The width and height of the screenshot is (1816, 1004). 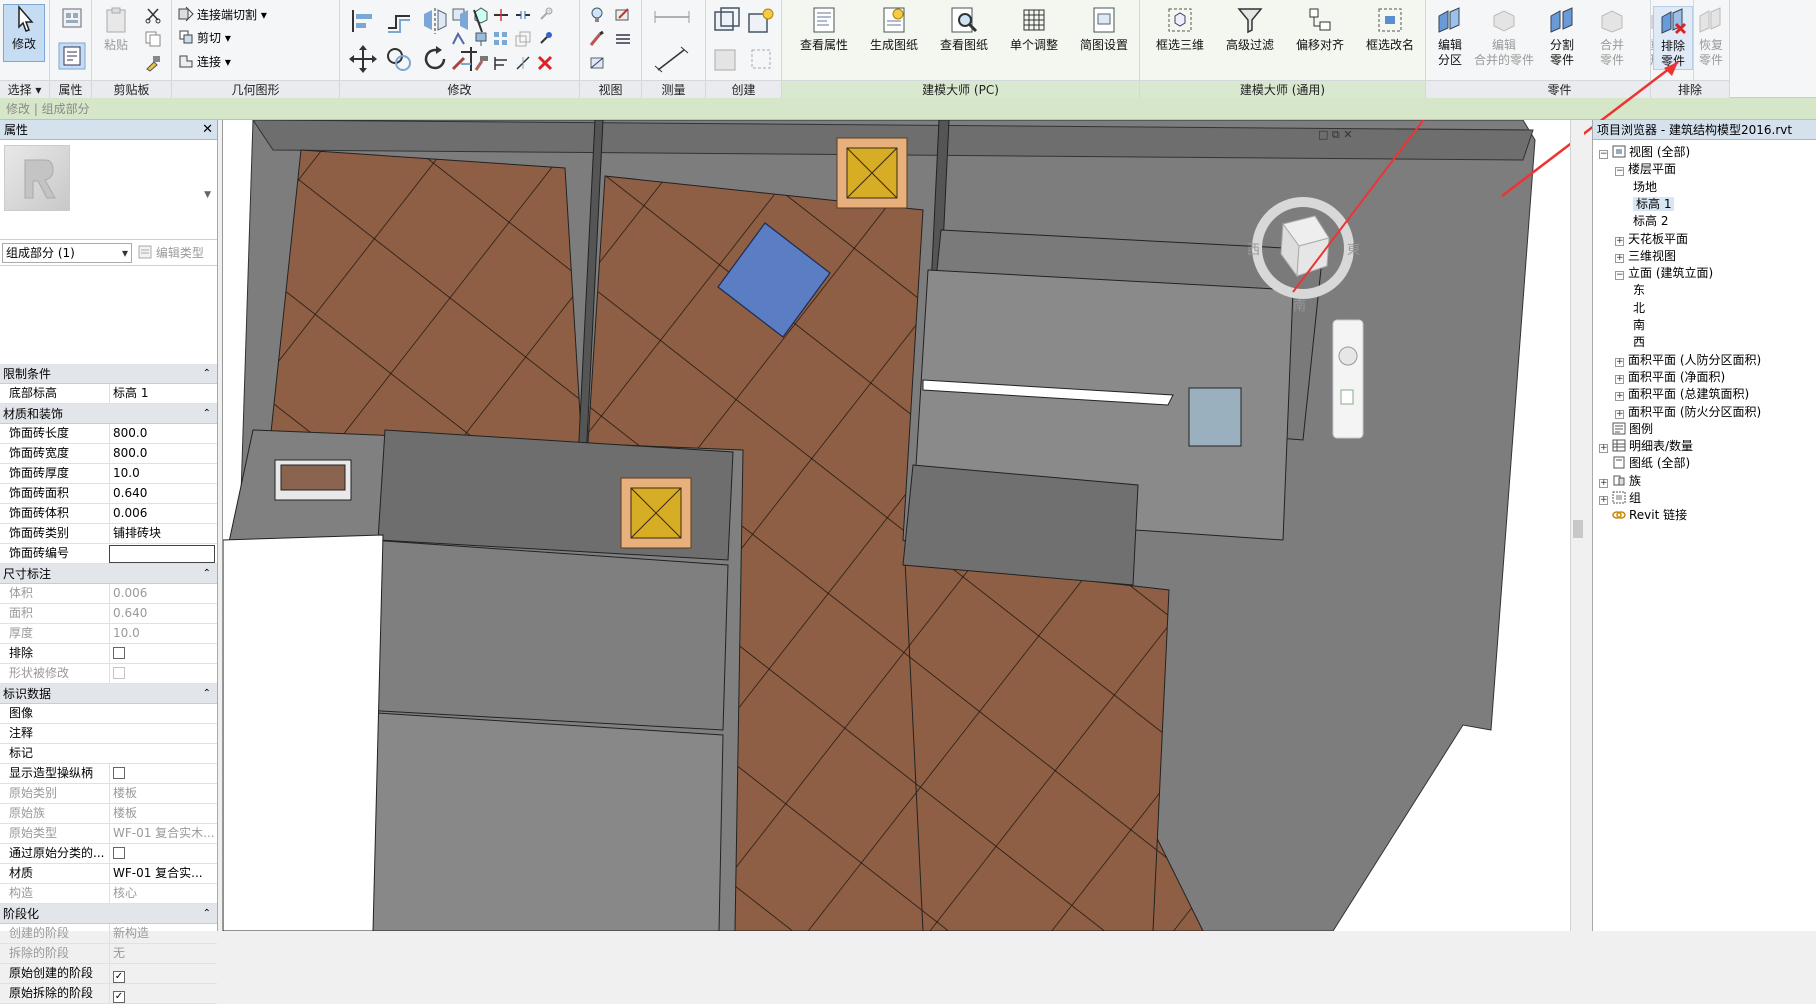 What do you see at coordinates (1320, 29) in the screenshot?
I see `offset-align-button: 偏移对齐` at bounding box center [1320, 29].